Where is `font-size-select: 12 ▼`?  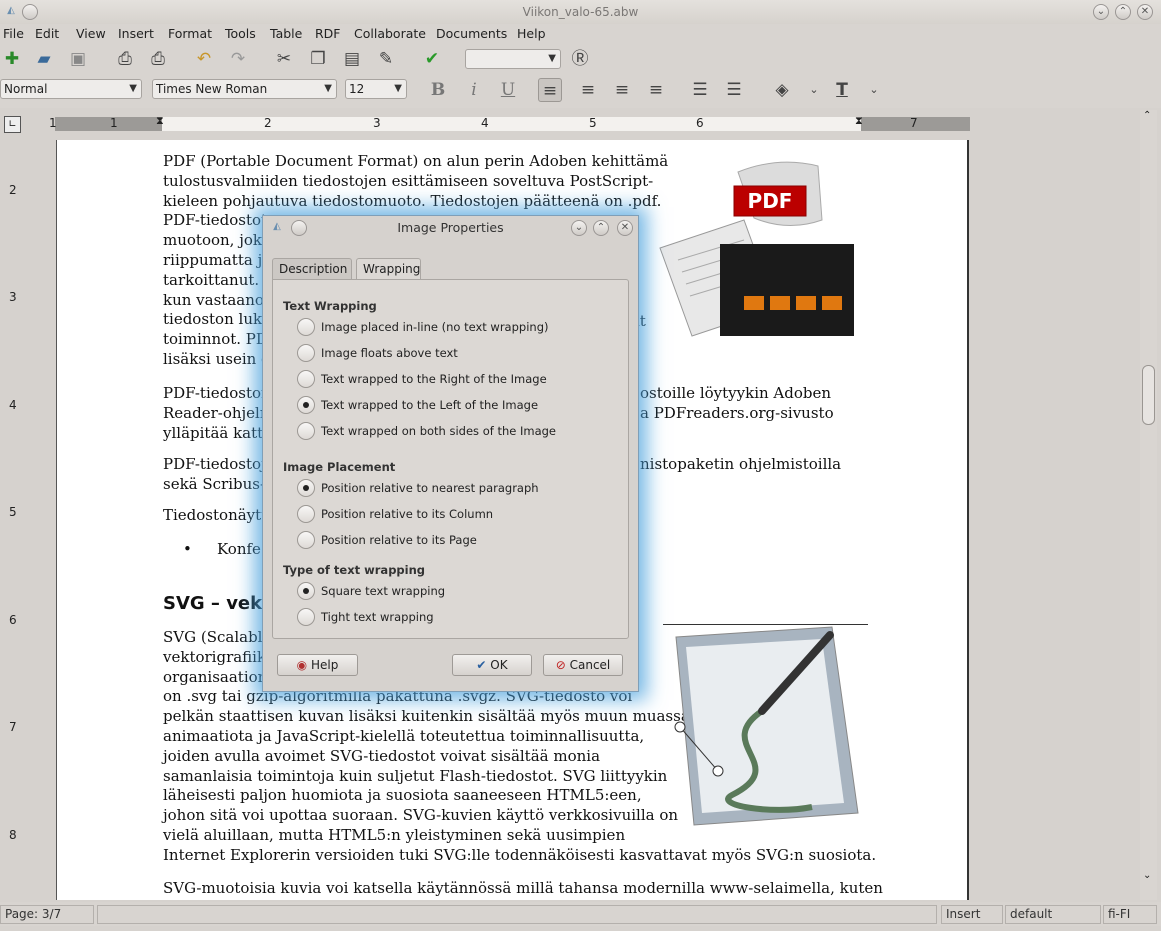 font-size-select: 12 ▼ is located at coordinates (376, 89).